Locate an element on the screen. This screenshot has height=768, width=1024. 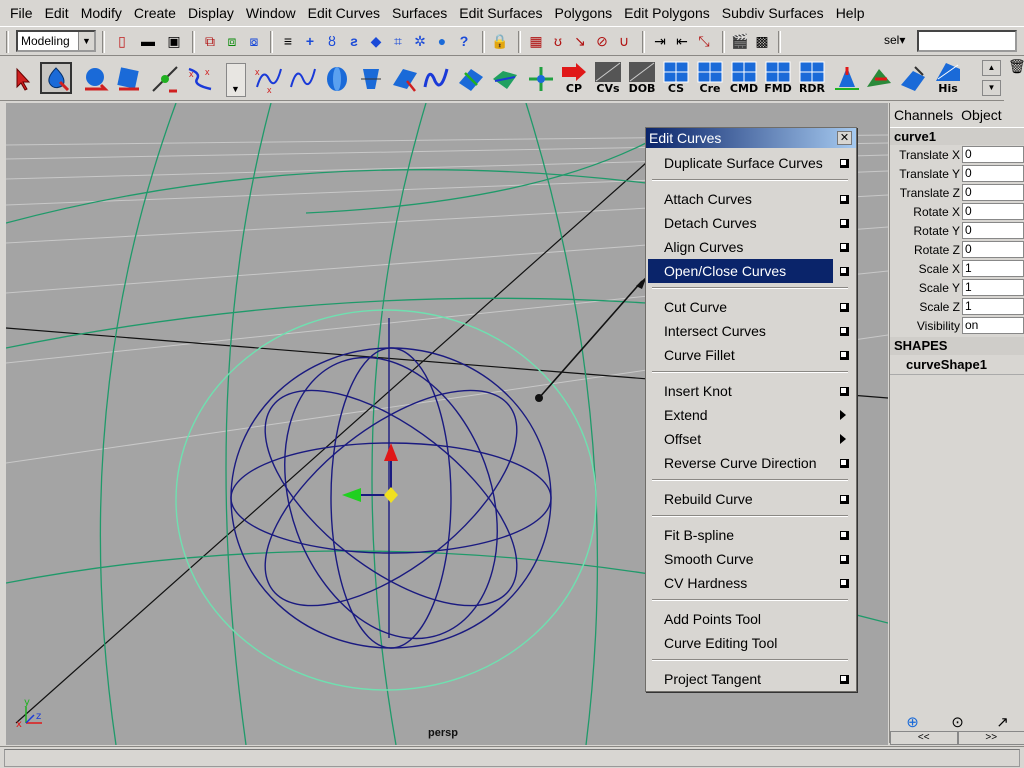
lasso-tool-icon is located at coordinates (56, 78).